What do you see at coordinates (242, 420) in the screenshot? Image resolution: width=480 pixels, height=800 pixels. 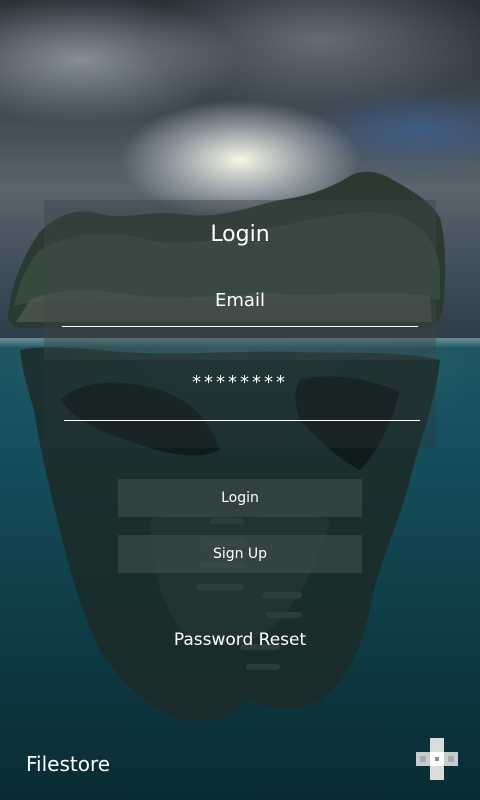 I see `password-underline` at bounding box center [242, 420].